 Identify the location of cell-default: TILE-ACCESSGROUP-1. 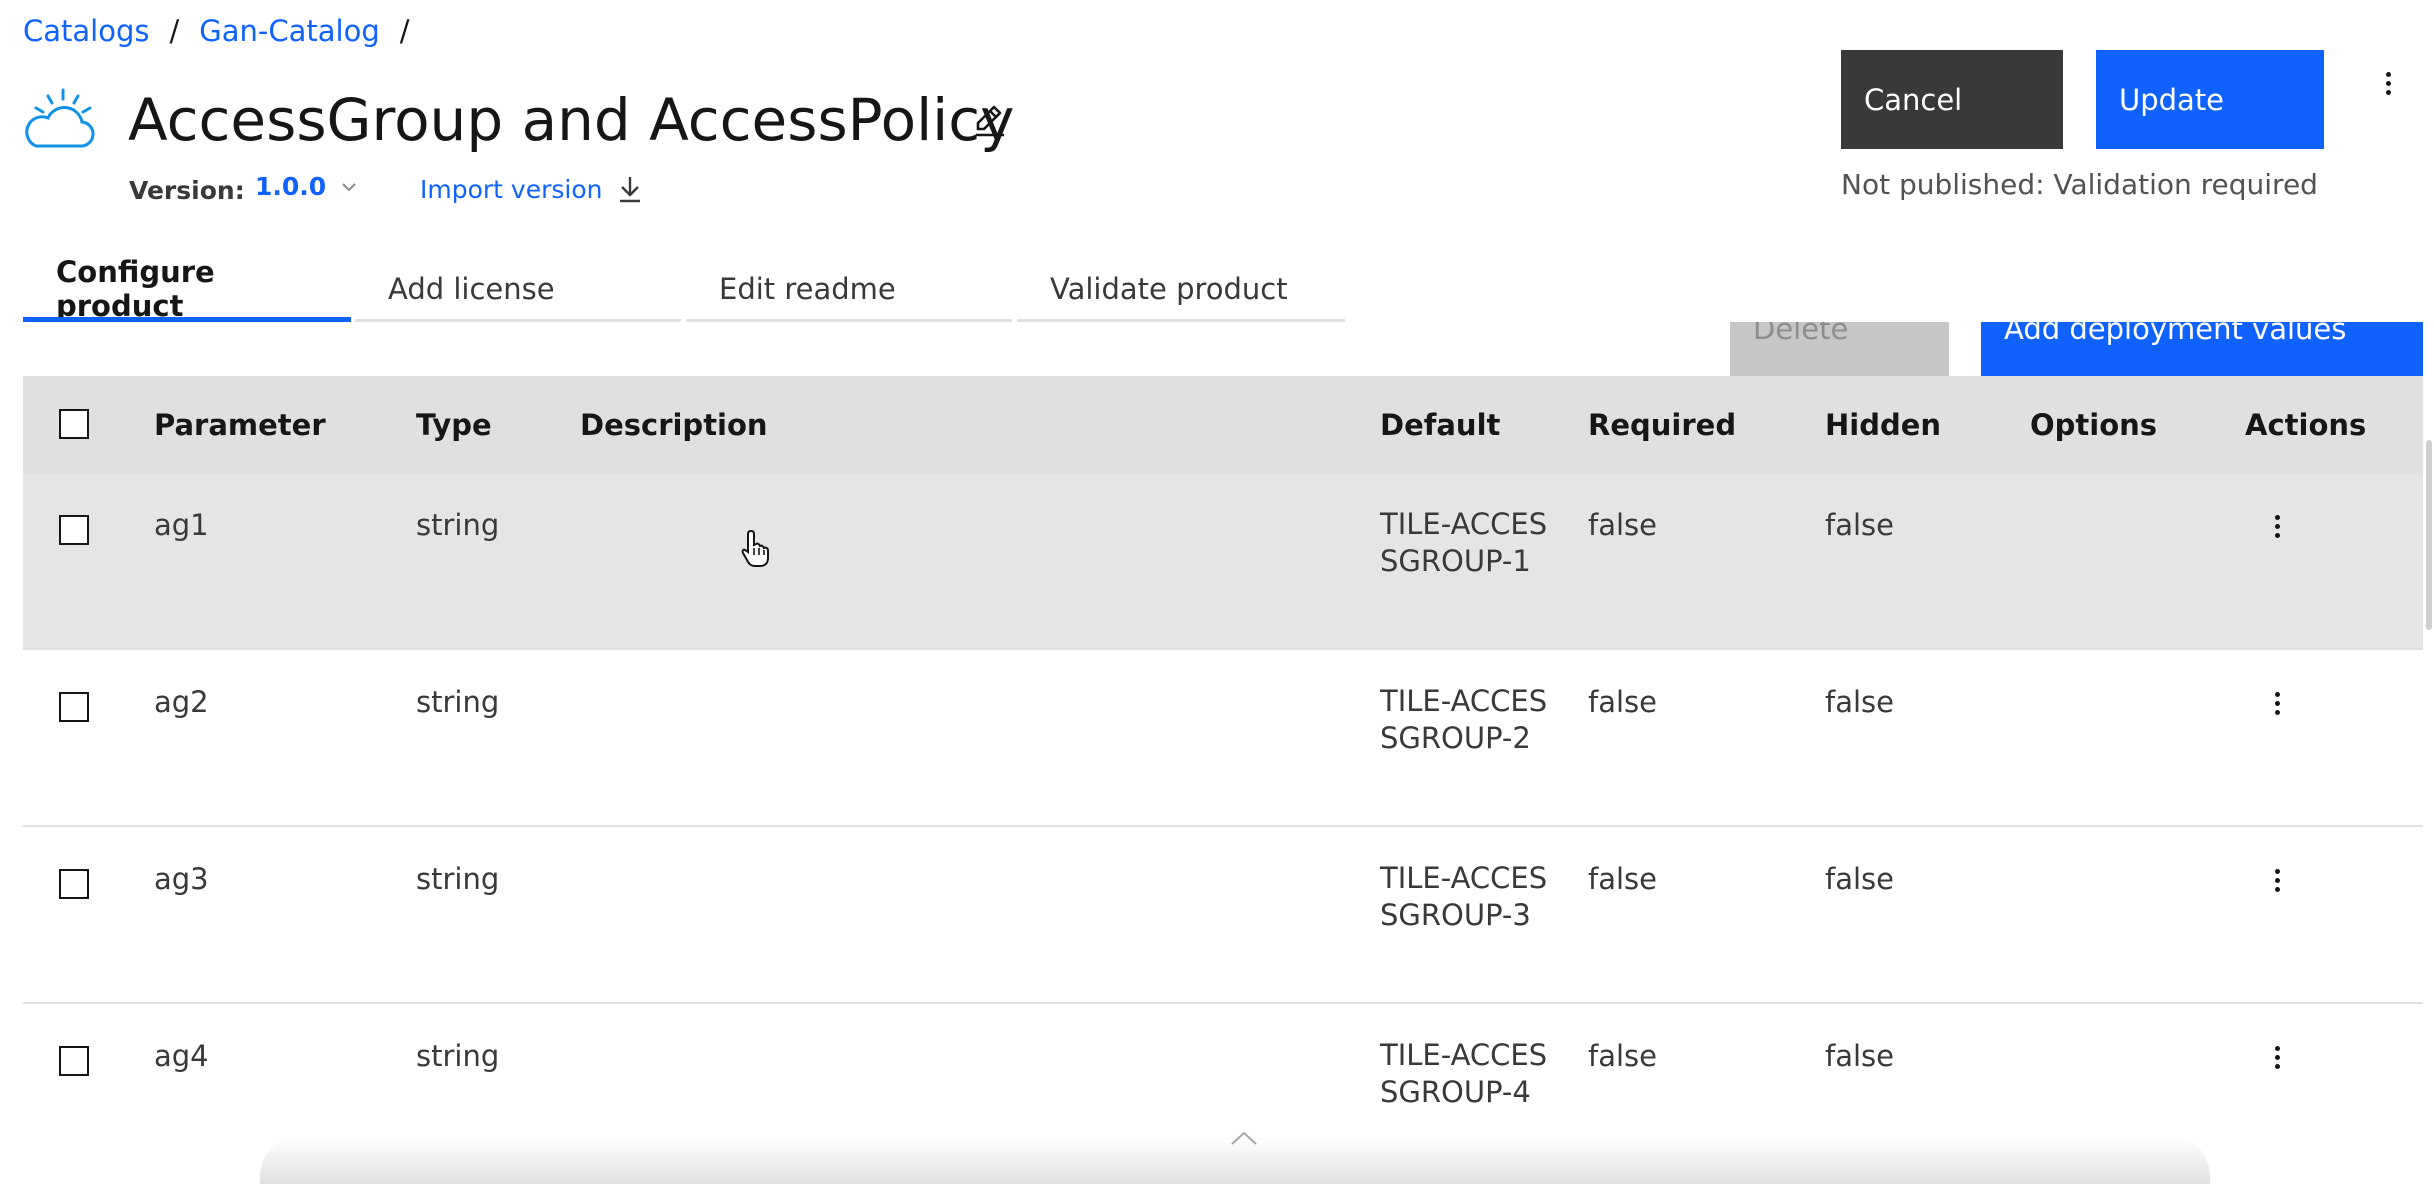
(1464, 542).